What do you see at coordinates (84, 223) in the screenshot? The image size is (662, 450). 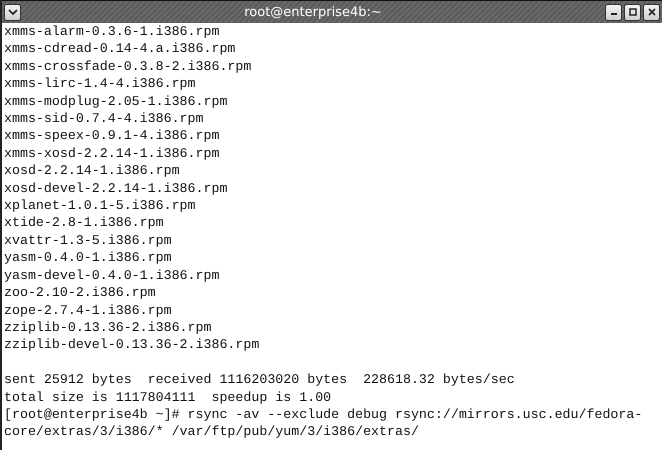 I see `terminal-output-line: xtide-2.8-1.i386.rpm` at bounding box center [84, 223].